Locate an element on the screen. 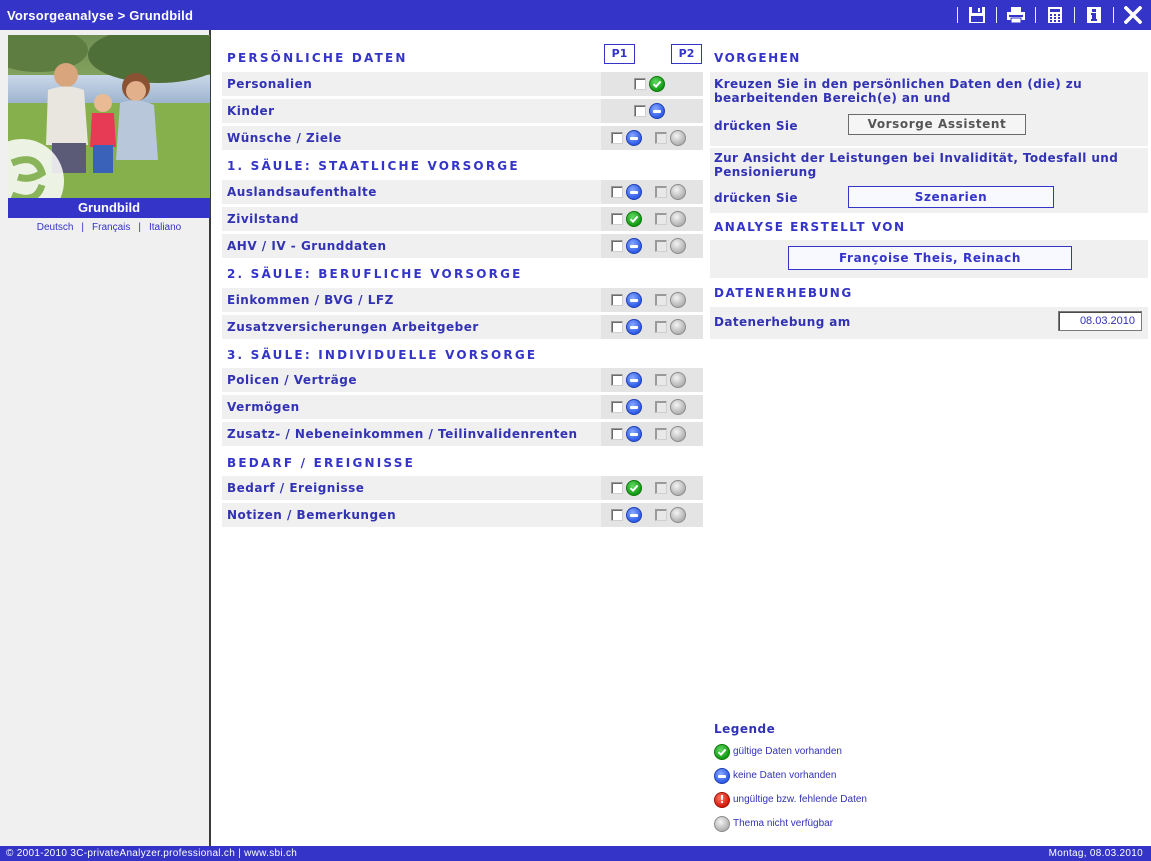  szenarien-button: Szenarien is located at coordinates (951, 197).